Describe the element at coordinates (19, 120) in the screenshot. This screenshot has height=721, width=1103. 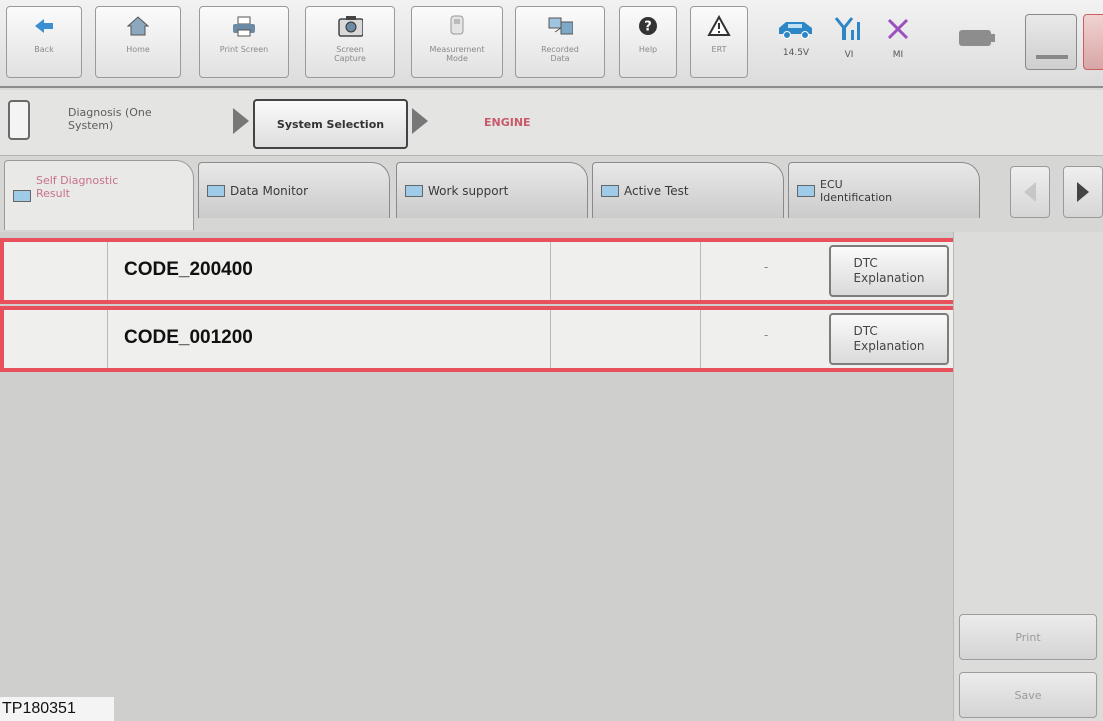
I see `device-icon` at that location.